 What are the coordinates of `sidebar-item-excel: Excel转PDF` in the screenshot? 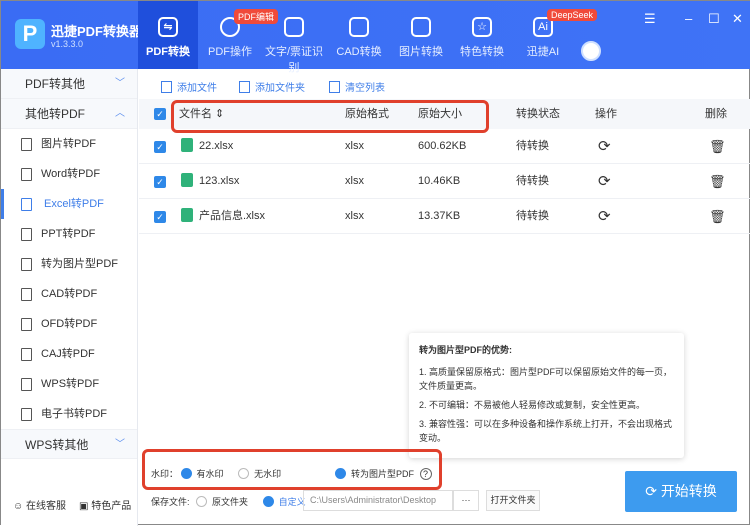 It's located at (69, 204).